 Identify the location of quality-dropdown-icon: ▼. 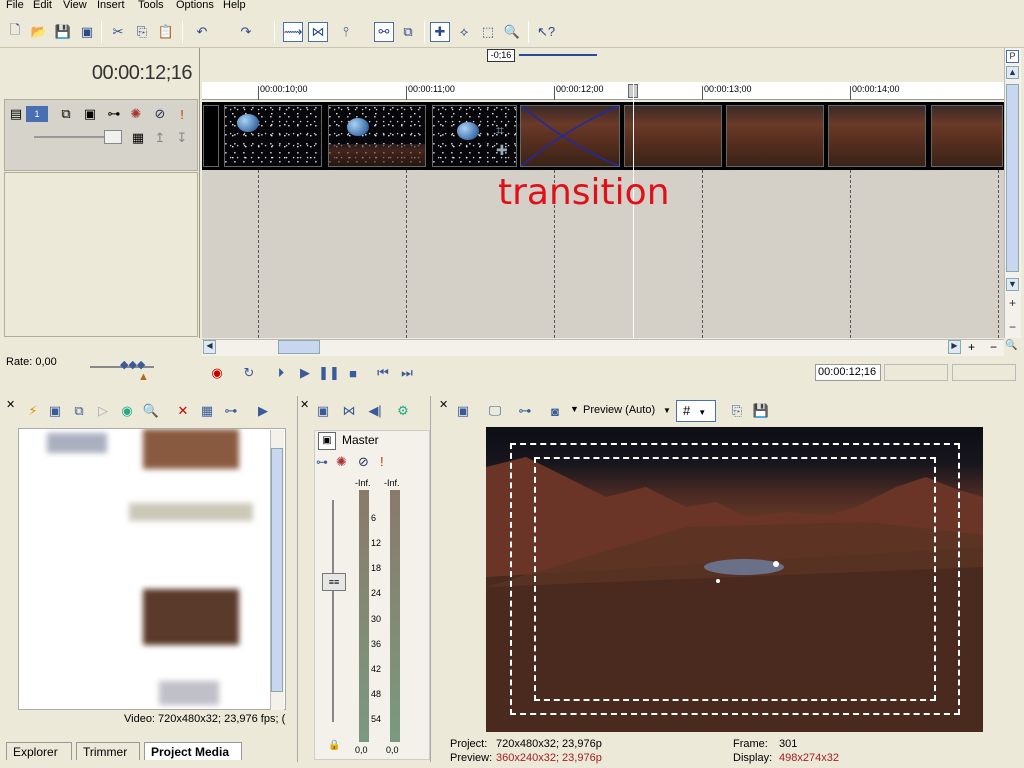
(667, 410).